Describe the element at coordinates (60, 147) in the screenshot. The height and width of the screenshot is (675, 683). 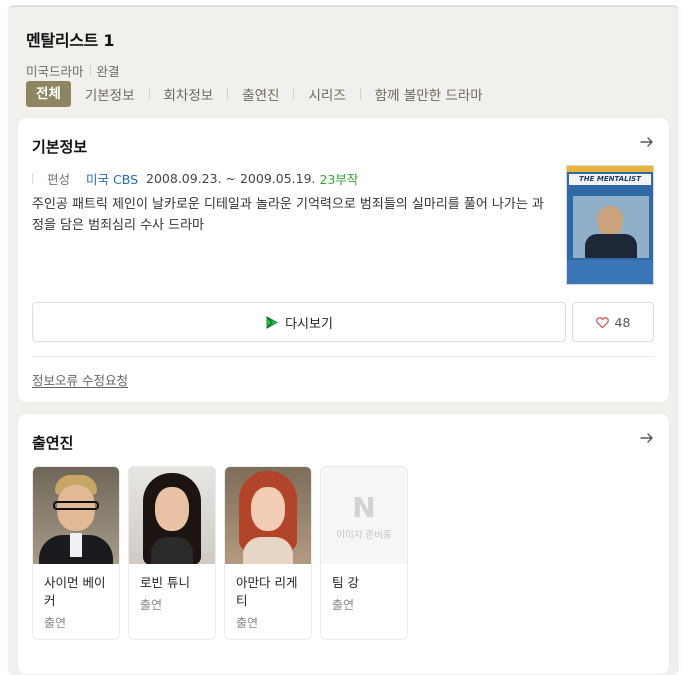
I see `basic-info-title: 기본정보` at that location.